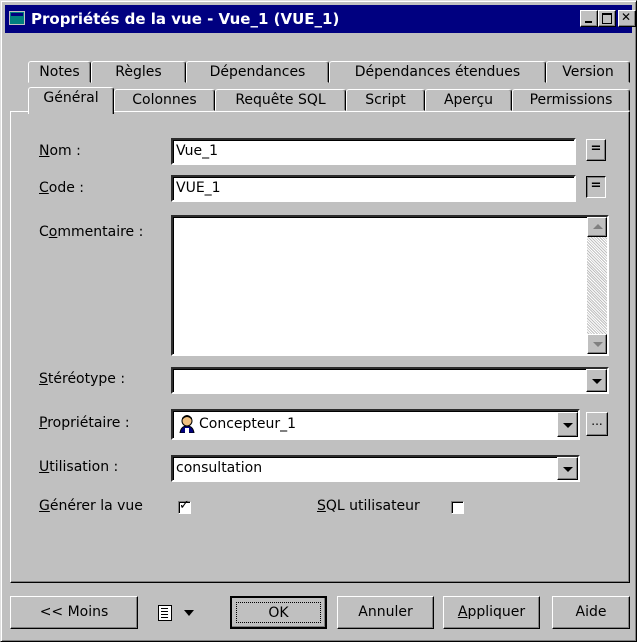 The height and width of the screenshot is (642, 637). What do you see at coordinates (91, 506) in the screenshot?
I see `generer-label: Générer la vue` at bounding box center [91, 506].